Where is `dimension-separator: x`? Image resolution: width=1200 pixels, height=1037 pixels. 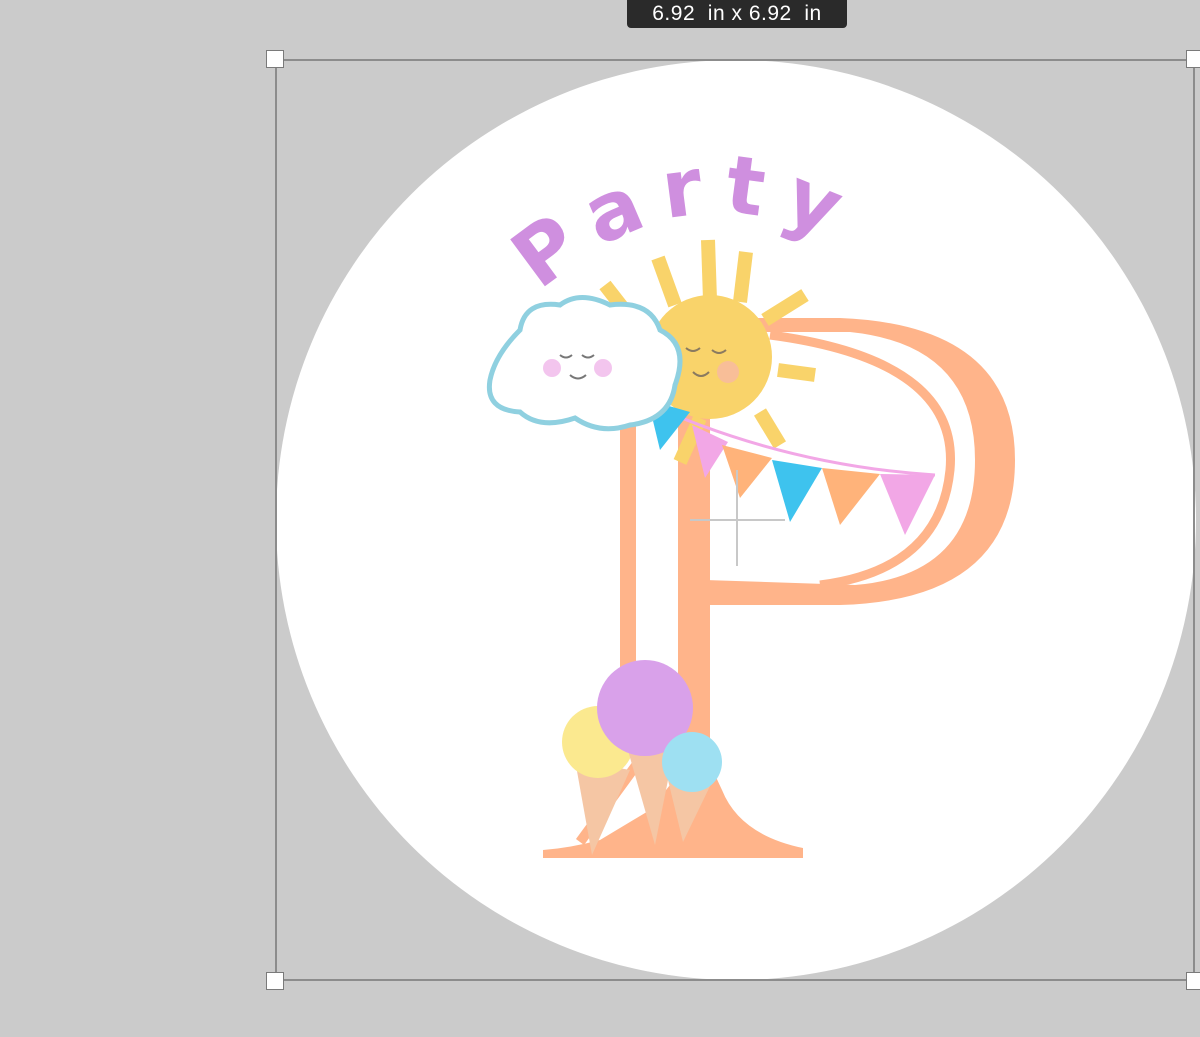 dimension-separator: x is located at coordinates (737, 13).